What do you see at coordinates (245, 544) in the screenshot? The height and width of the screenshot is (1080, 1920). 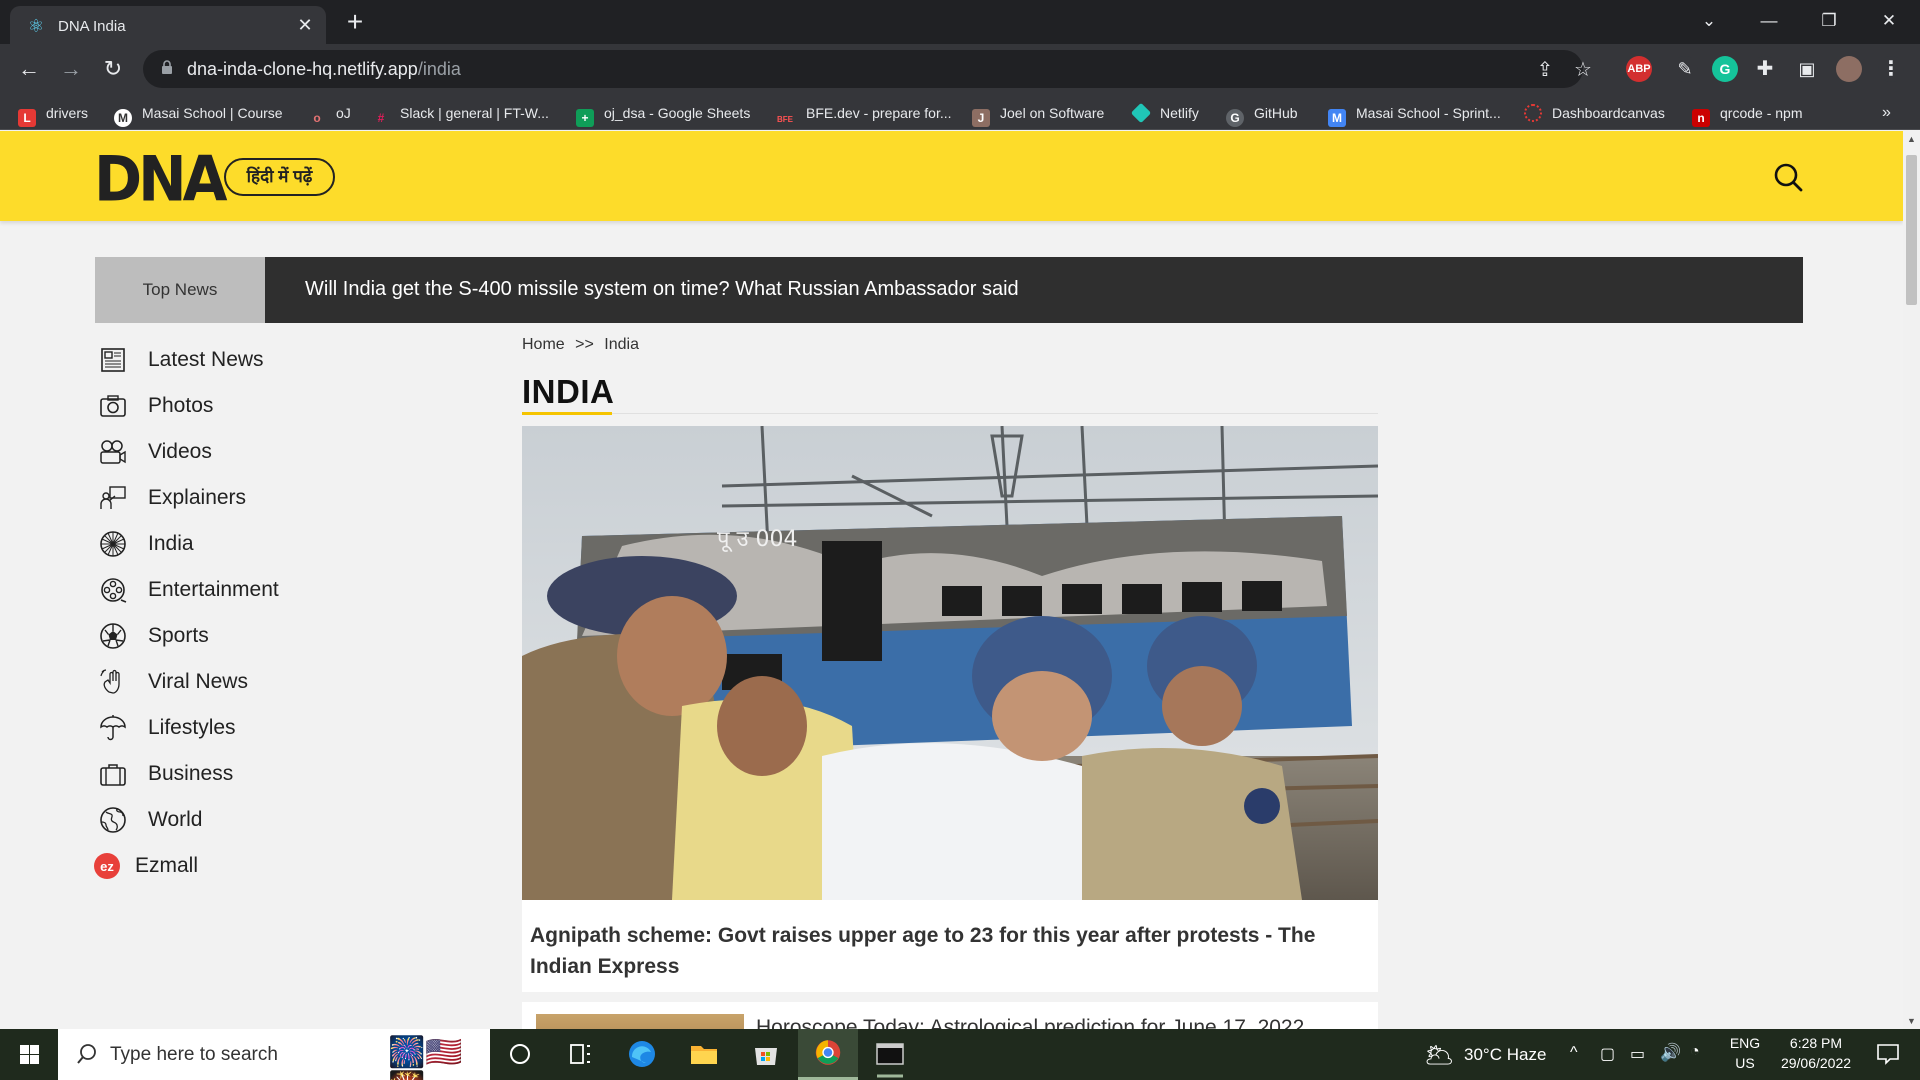 I see `nav-item-india: India` at bounding box center [245, 544].